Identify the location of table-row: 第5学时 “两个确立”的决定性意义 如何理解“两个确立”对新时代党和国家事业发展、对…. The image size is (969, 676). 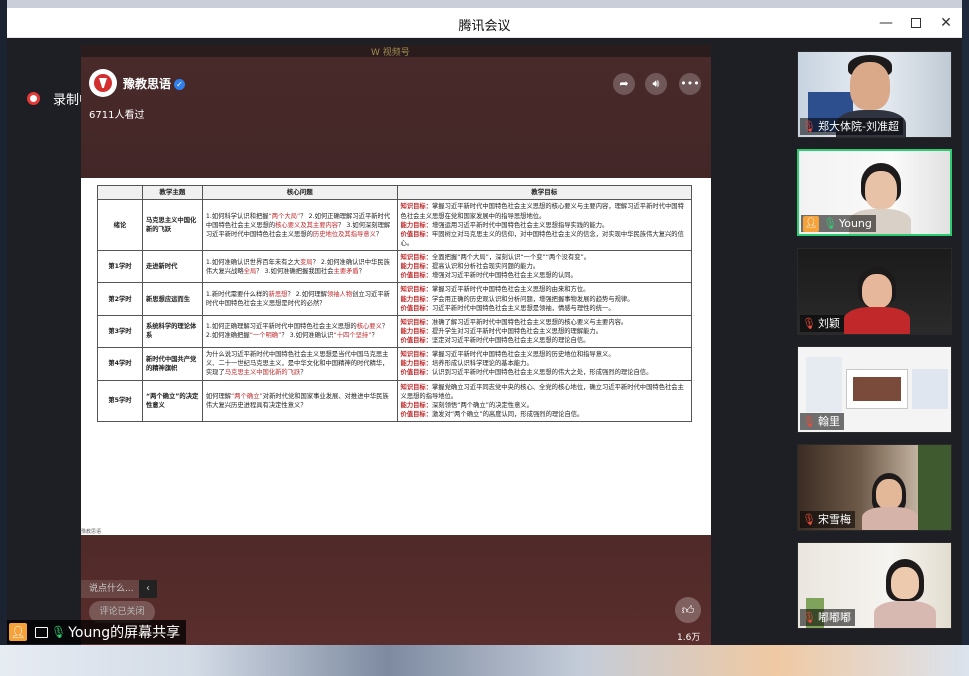
(395, 401).